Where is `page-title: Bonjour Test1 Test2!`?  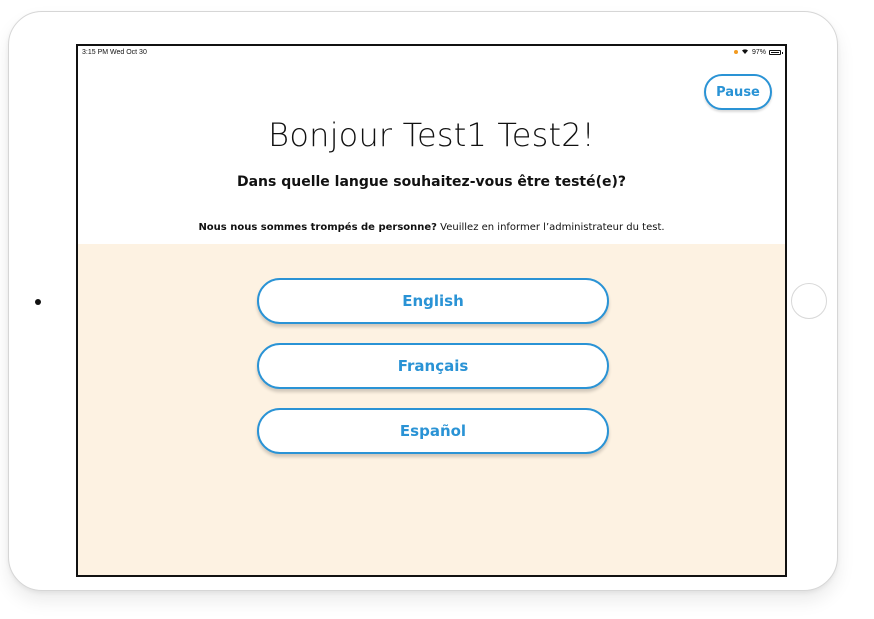 page-title: Bonjour Test1 Test2! is located at coordinates (431, 135).